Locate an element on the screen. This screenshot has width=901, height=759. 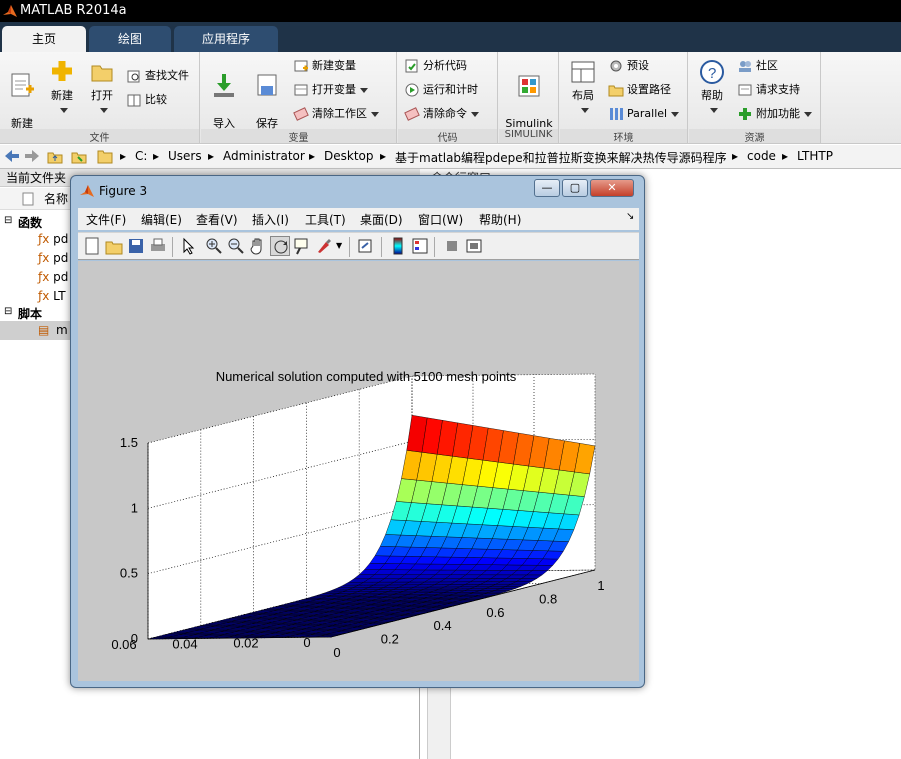
tab-home: 主页 is located at coordinates (44, 39).